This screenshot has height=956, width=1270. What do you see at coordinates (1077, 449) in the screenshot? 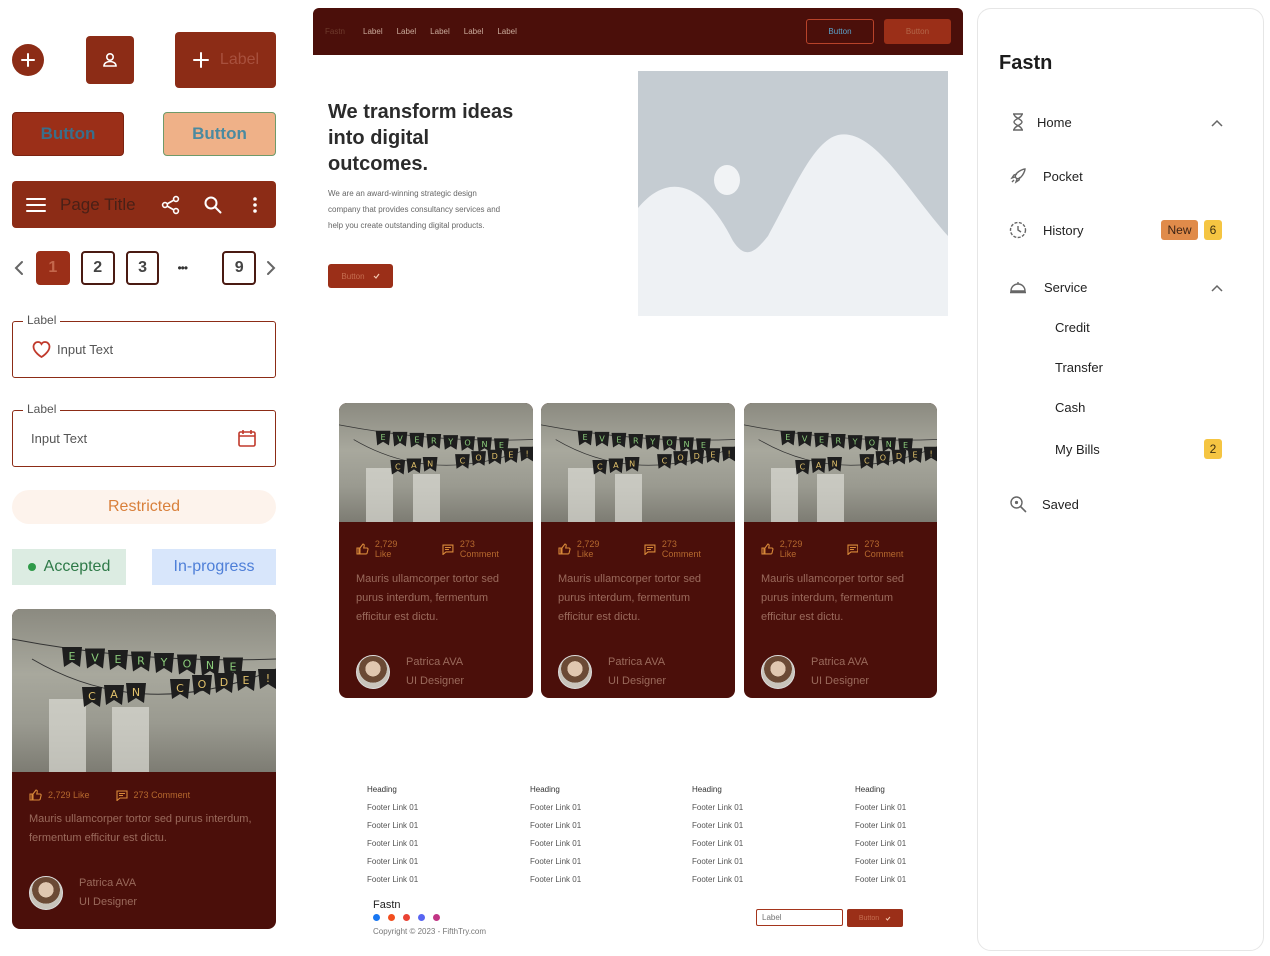
I see `sidebar-item-label: My Bills` at bounding box center [1077, 449].